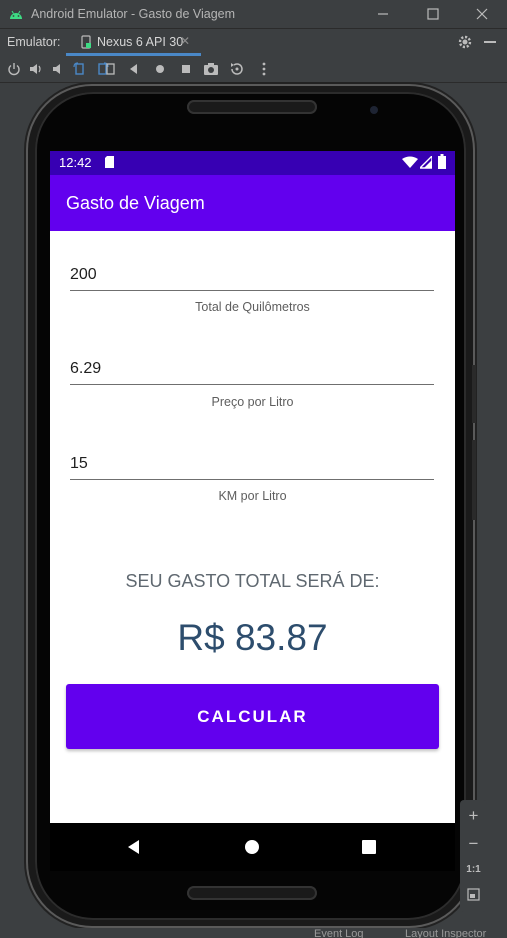  What do you see at coordinates (252, 107) in the screenshot?
I see `top-speaker` at bounding box center [252, 107].